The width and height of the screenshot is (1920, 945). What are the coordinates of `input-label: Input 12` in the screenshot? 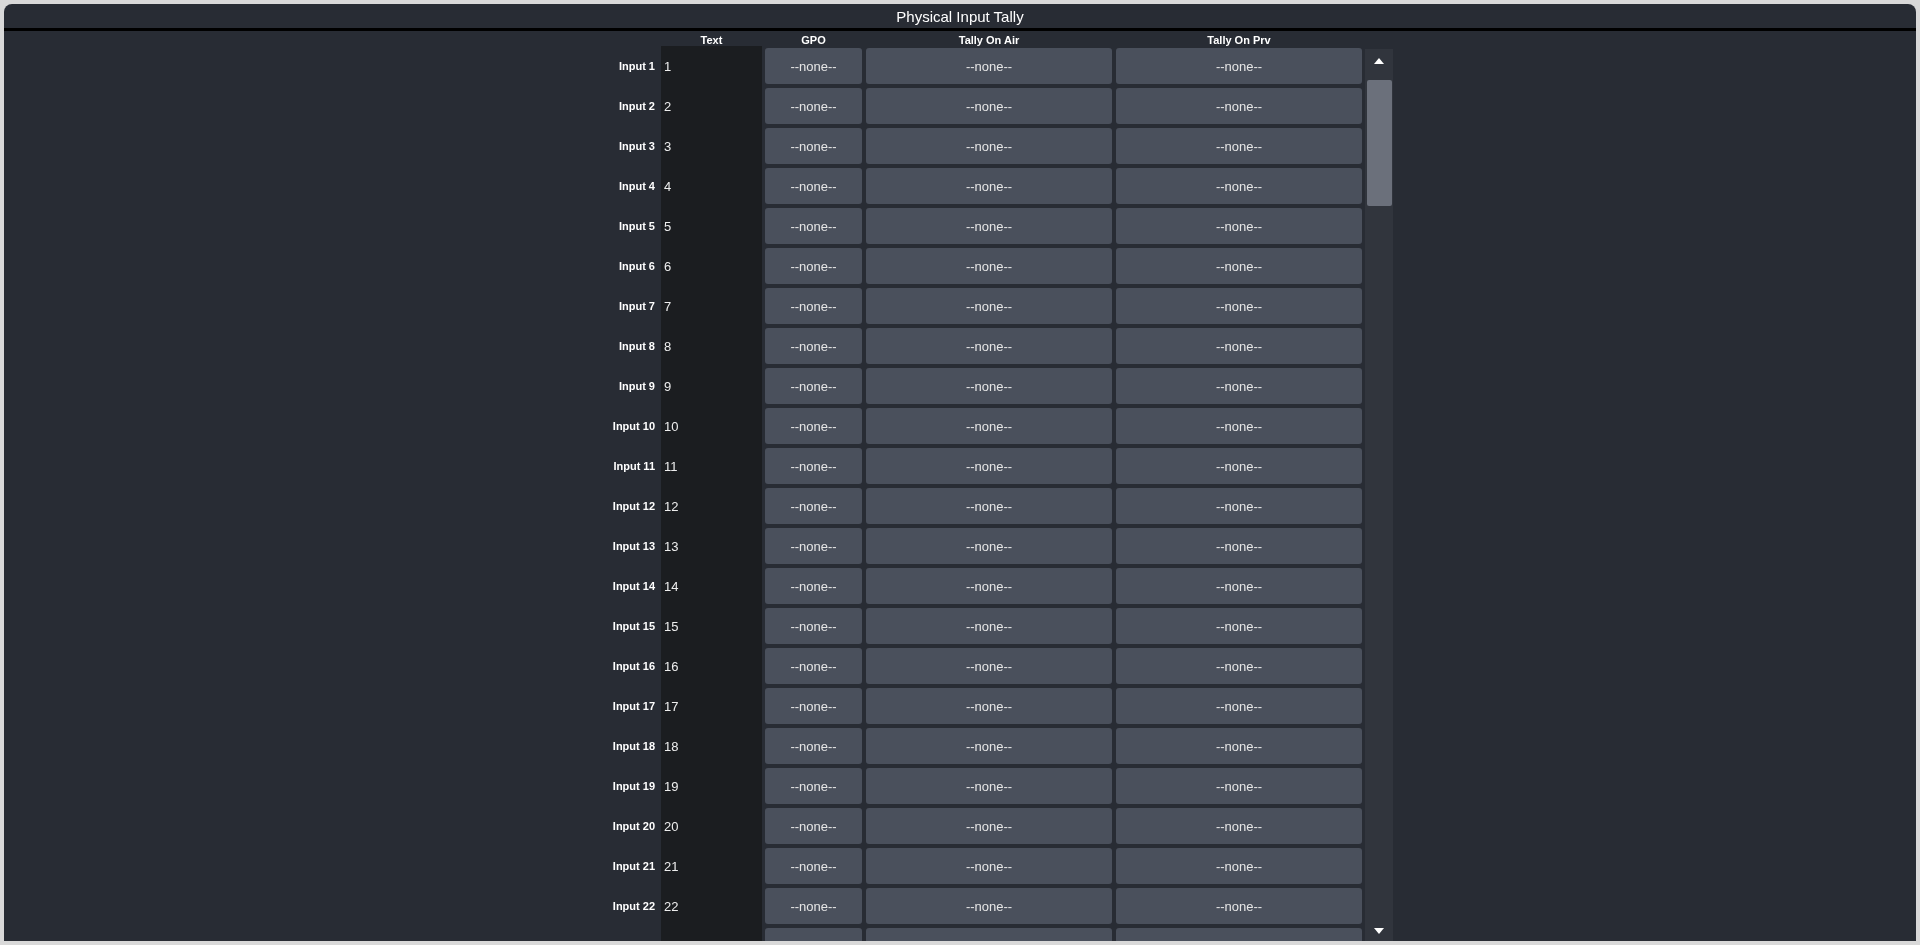 It's located at (633, 506).